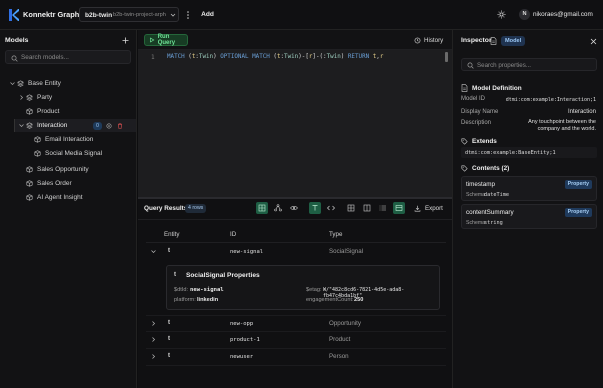  I want to click on run-query-button: Run Query, so click(166, 40).